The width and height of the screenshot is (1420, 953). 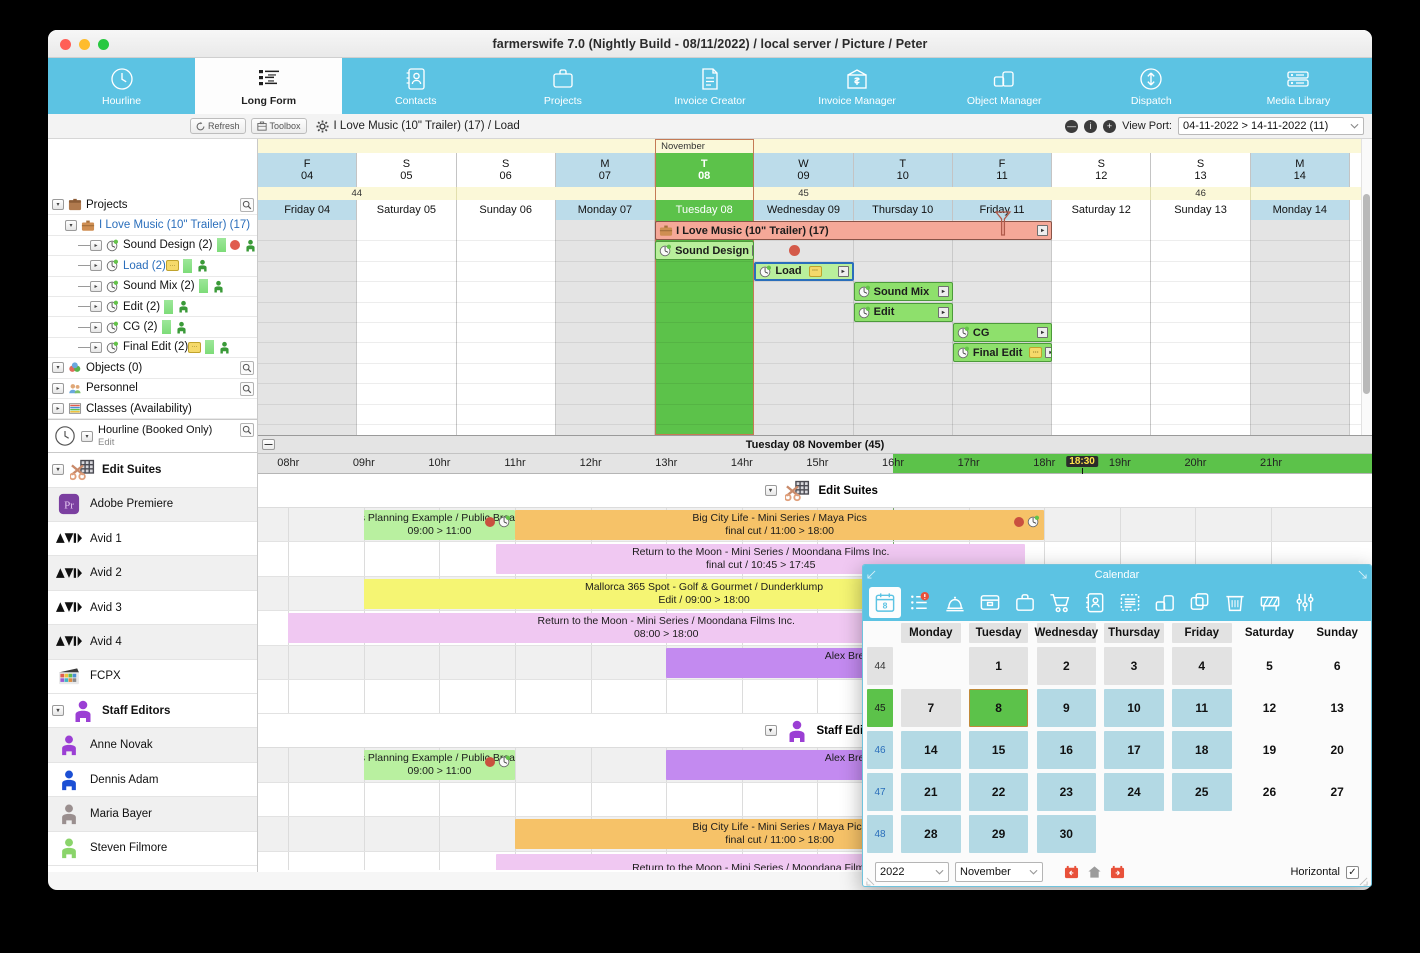 I want to click on tree-item-load-2: ▸ Load (2) ···, so click(x=152, y=266).